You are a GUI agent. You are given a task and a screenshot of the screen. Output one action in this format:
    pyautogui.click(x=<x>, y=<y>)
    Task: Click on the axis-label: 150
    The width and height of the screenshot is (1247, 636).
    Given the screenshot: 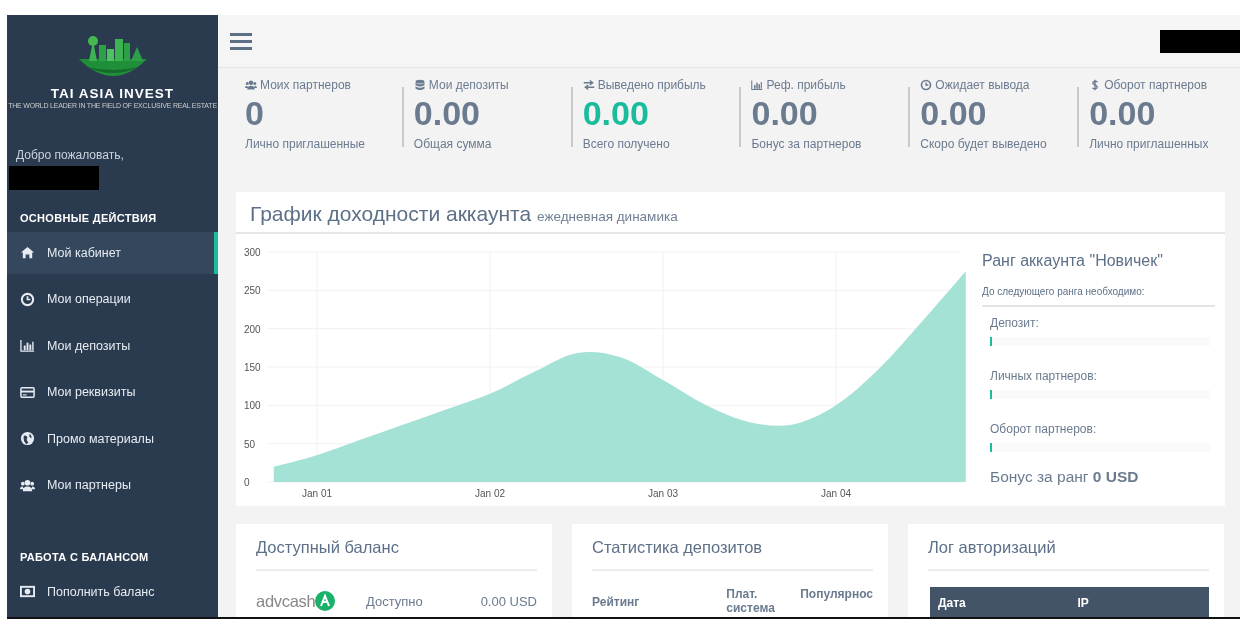 What is the action you would take?
    pyautogui.click(x=252, y=367)
    